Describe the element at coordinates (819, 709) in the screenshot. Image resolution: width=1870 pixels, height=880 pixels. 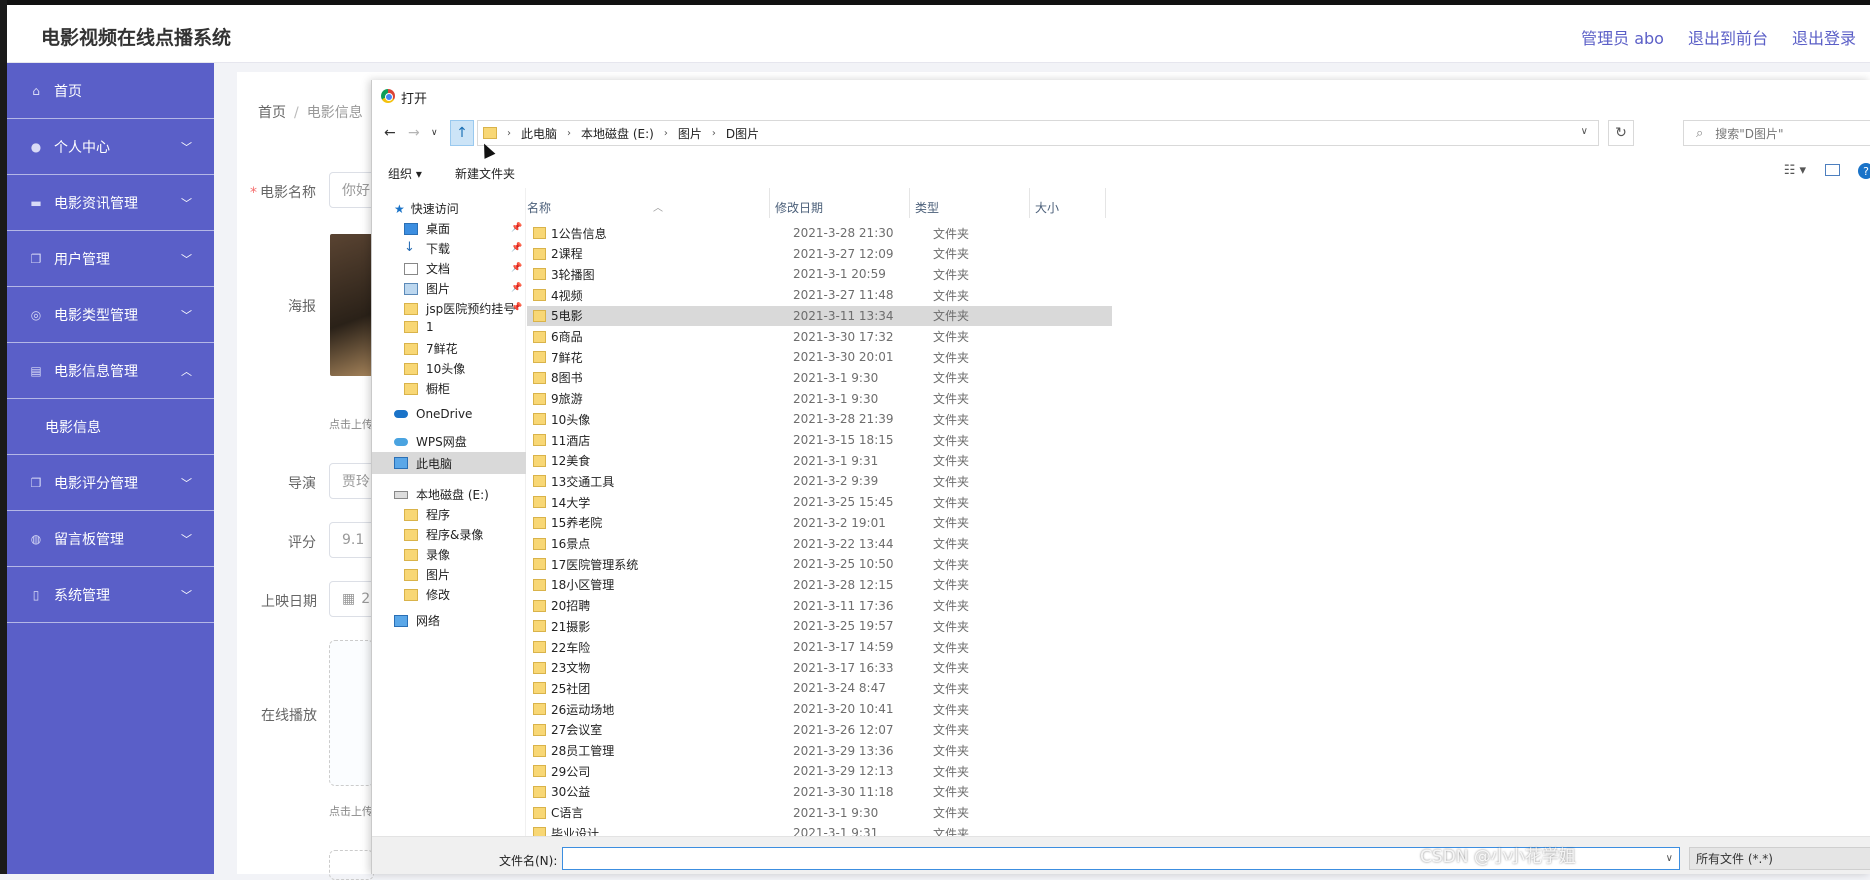
I see `file-row: 26运动场地 2021-3-20 10:41 文件夹` at that location.